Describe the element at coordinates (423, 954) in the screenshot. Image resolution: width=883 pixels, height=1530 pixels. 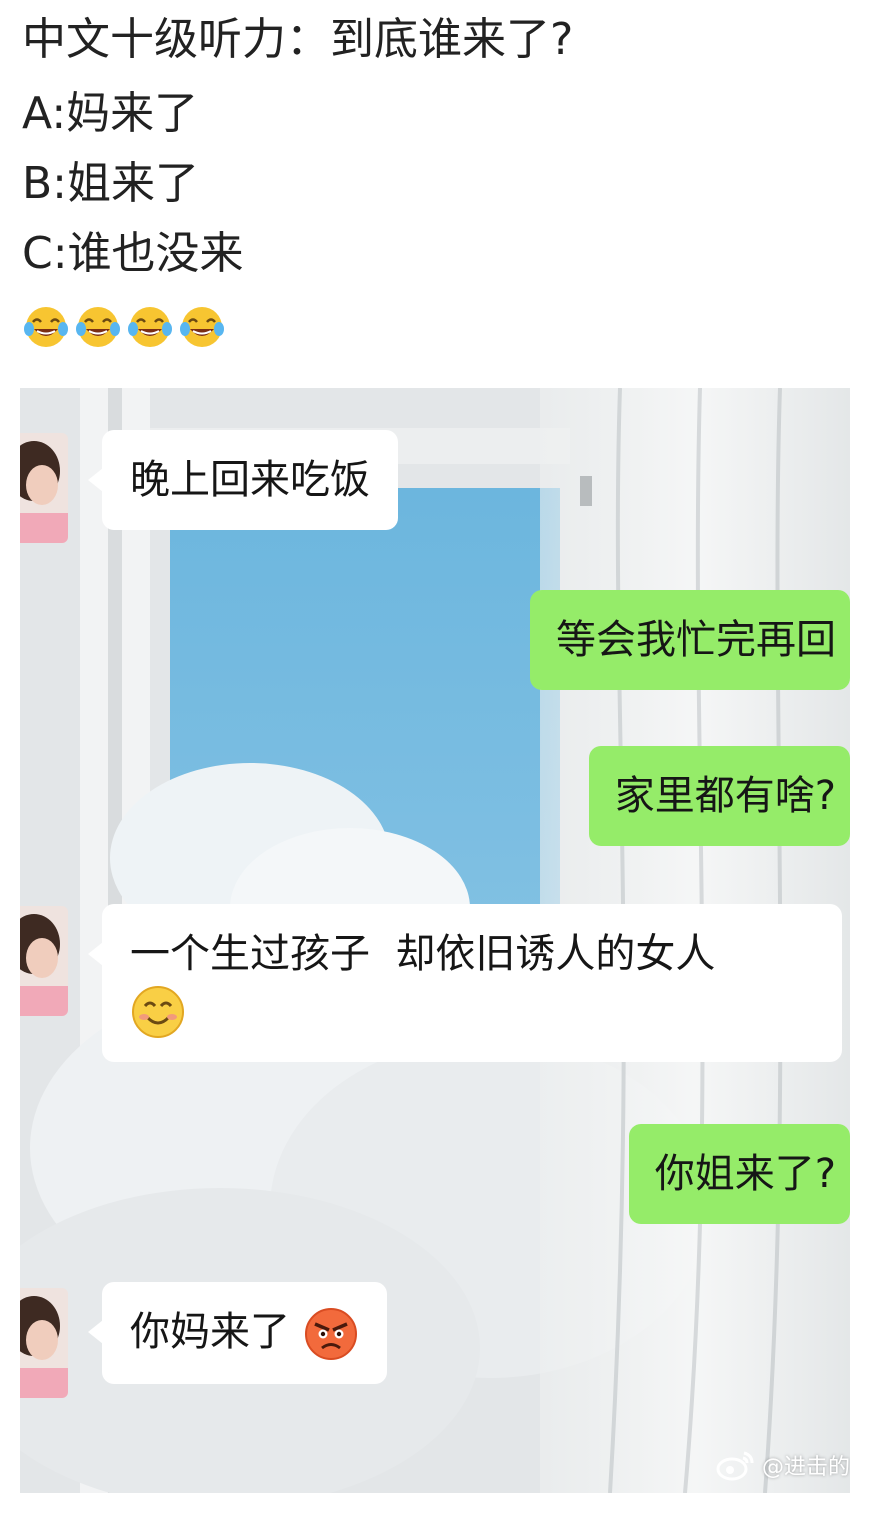
I see `message-text: 一个生过孩子 却依旧诱人的女人` at that location.